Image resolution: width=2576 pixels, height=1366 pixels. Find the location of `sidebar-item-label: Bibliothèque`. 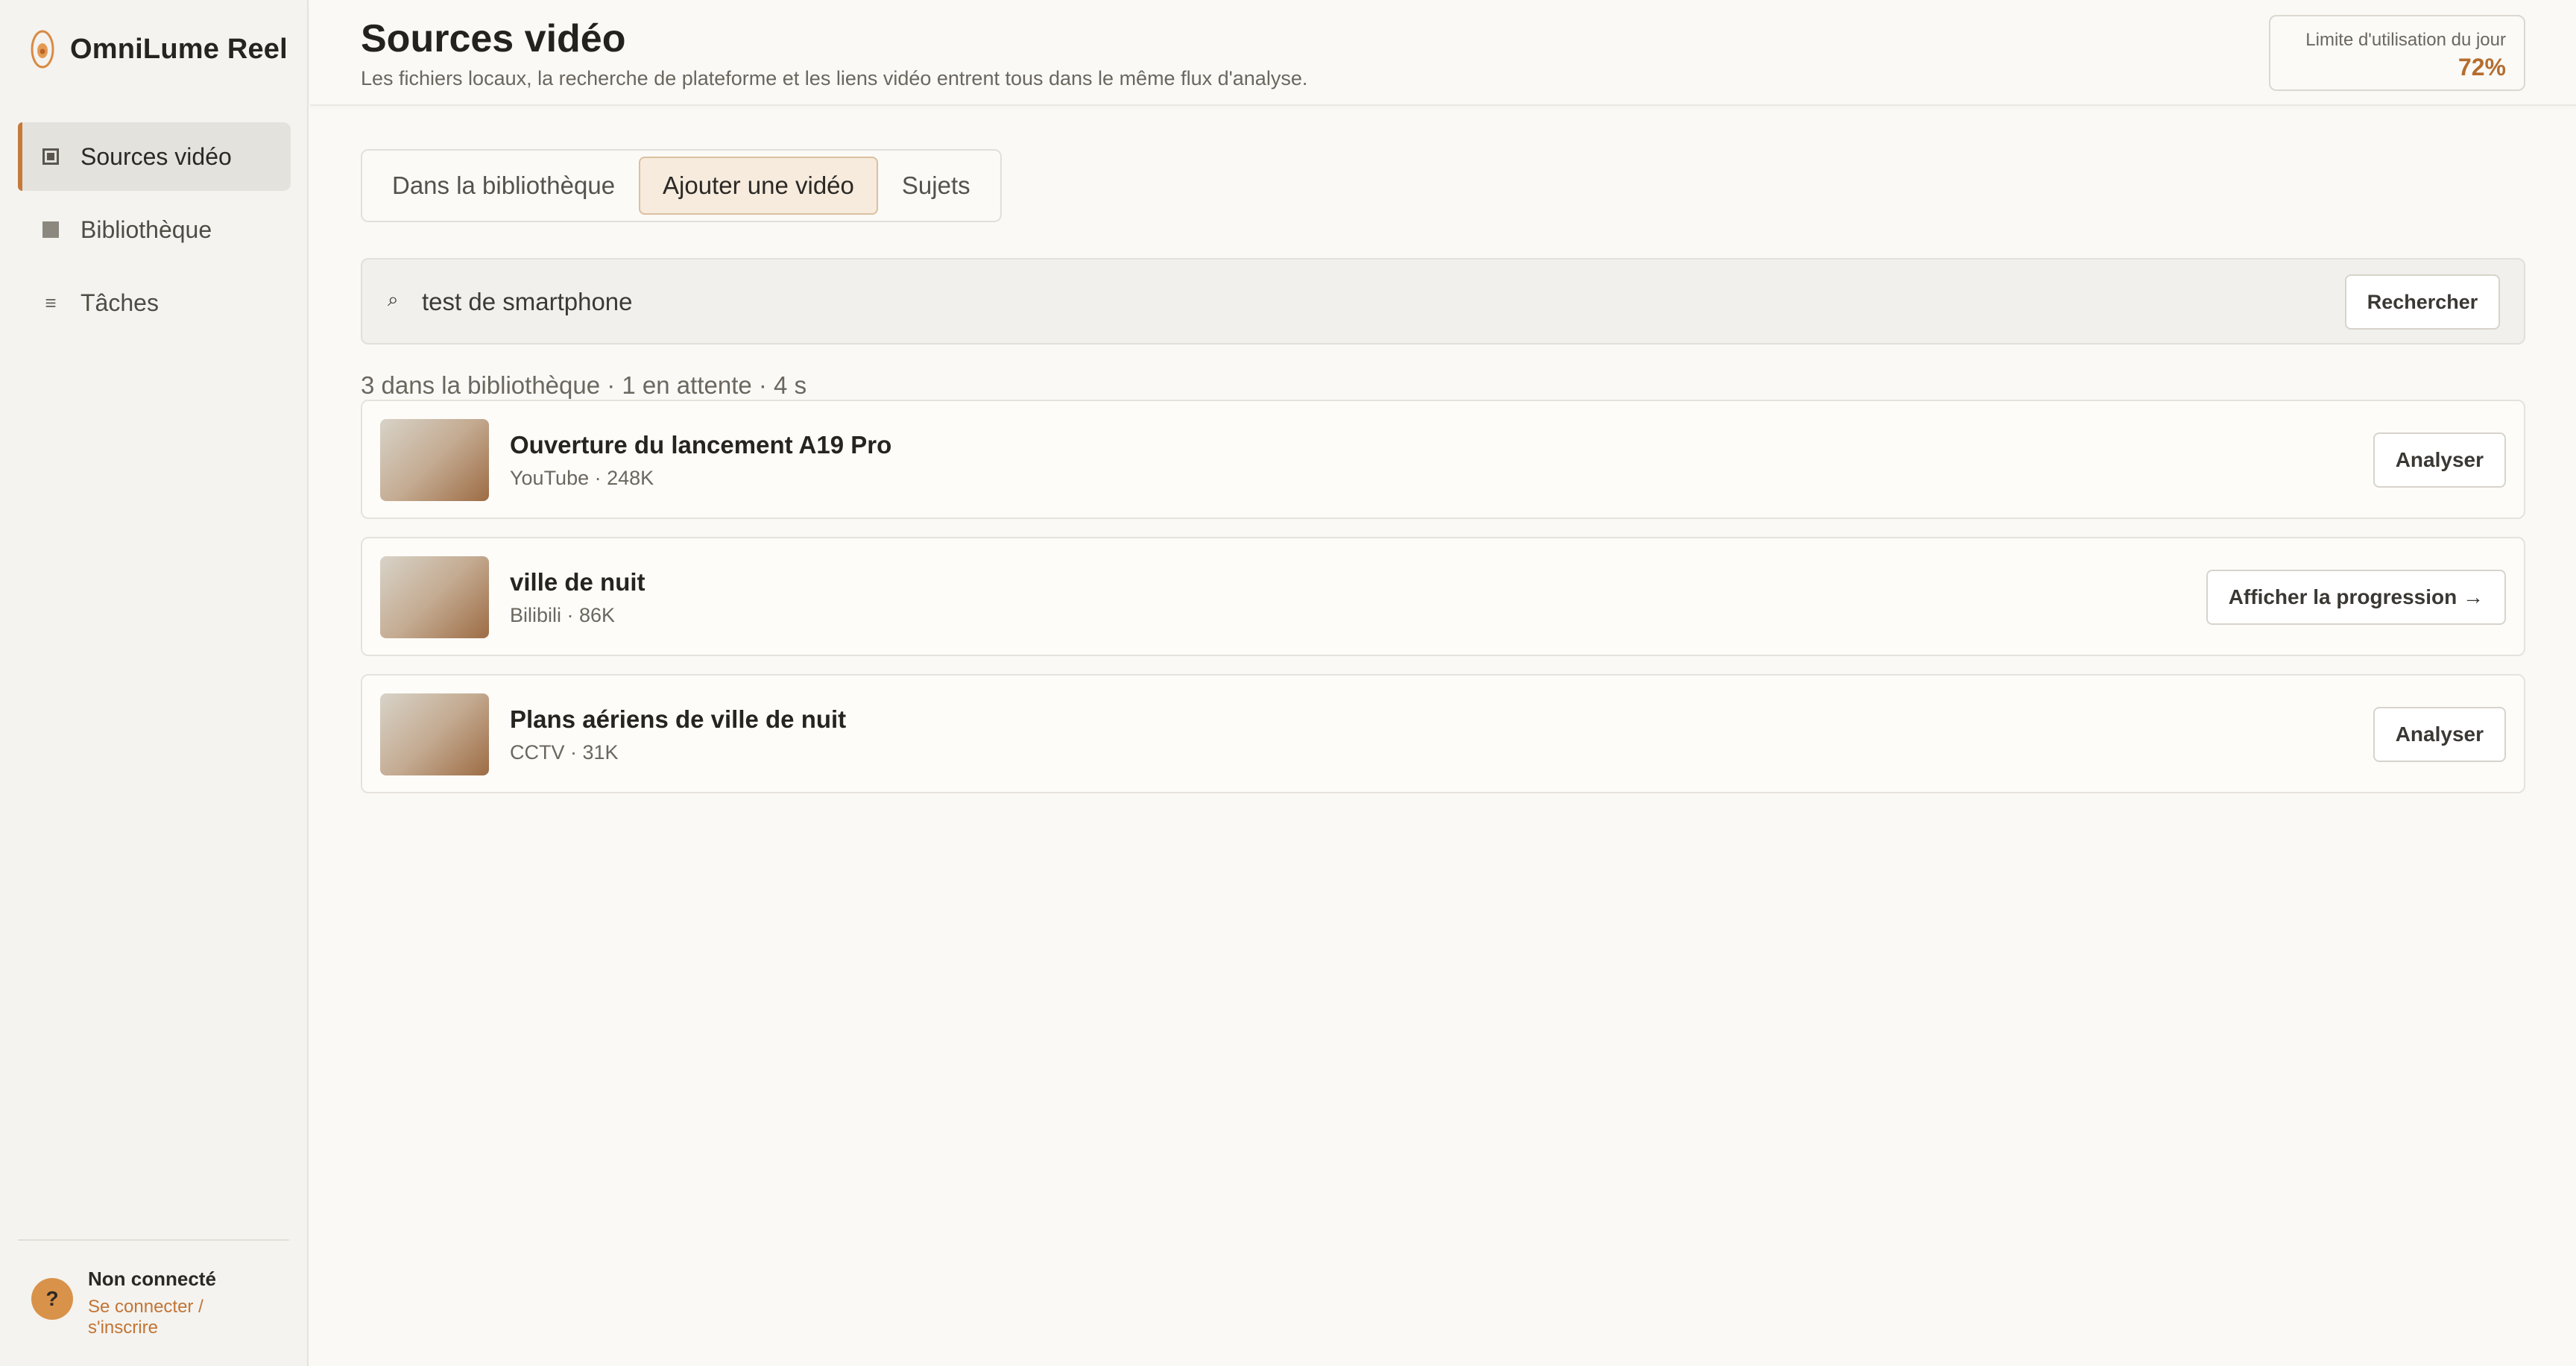

sidebar-item-label: Bibliothèque is located at coordinates (146, 229).